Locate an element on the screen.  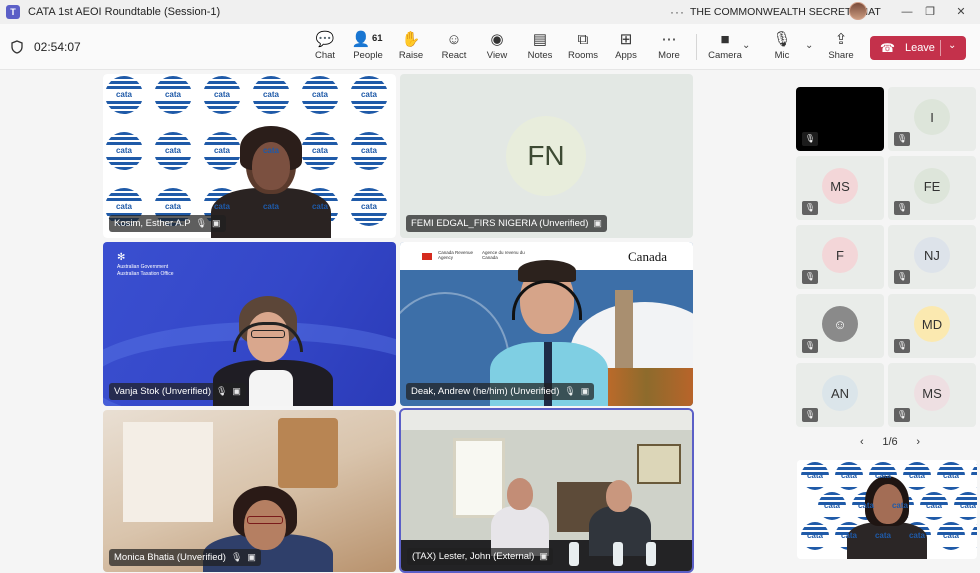
teams-logo-icon: T is located at coordinates (13, 12).